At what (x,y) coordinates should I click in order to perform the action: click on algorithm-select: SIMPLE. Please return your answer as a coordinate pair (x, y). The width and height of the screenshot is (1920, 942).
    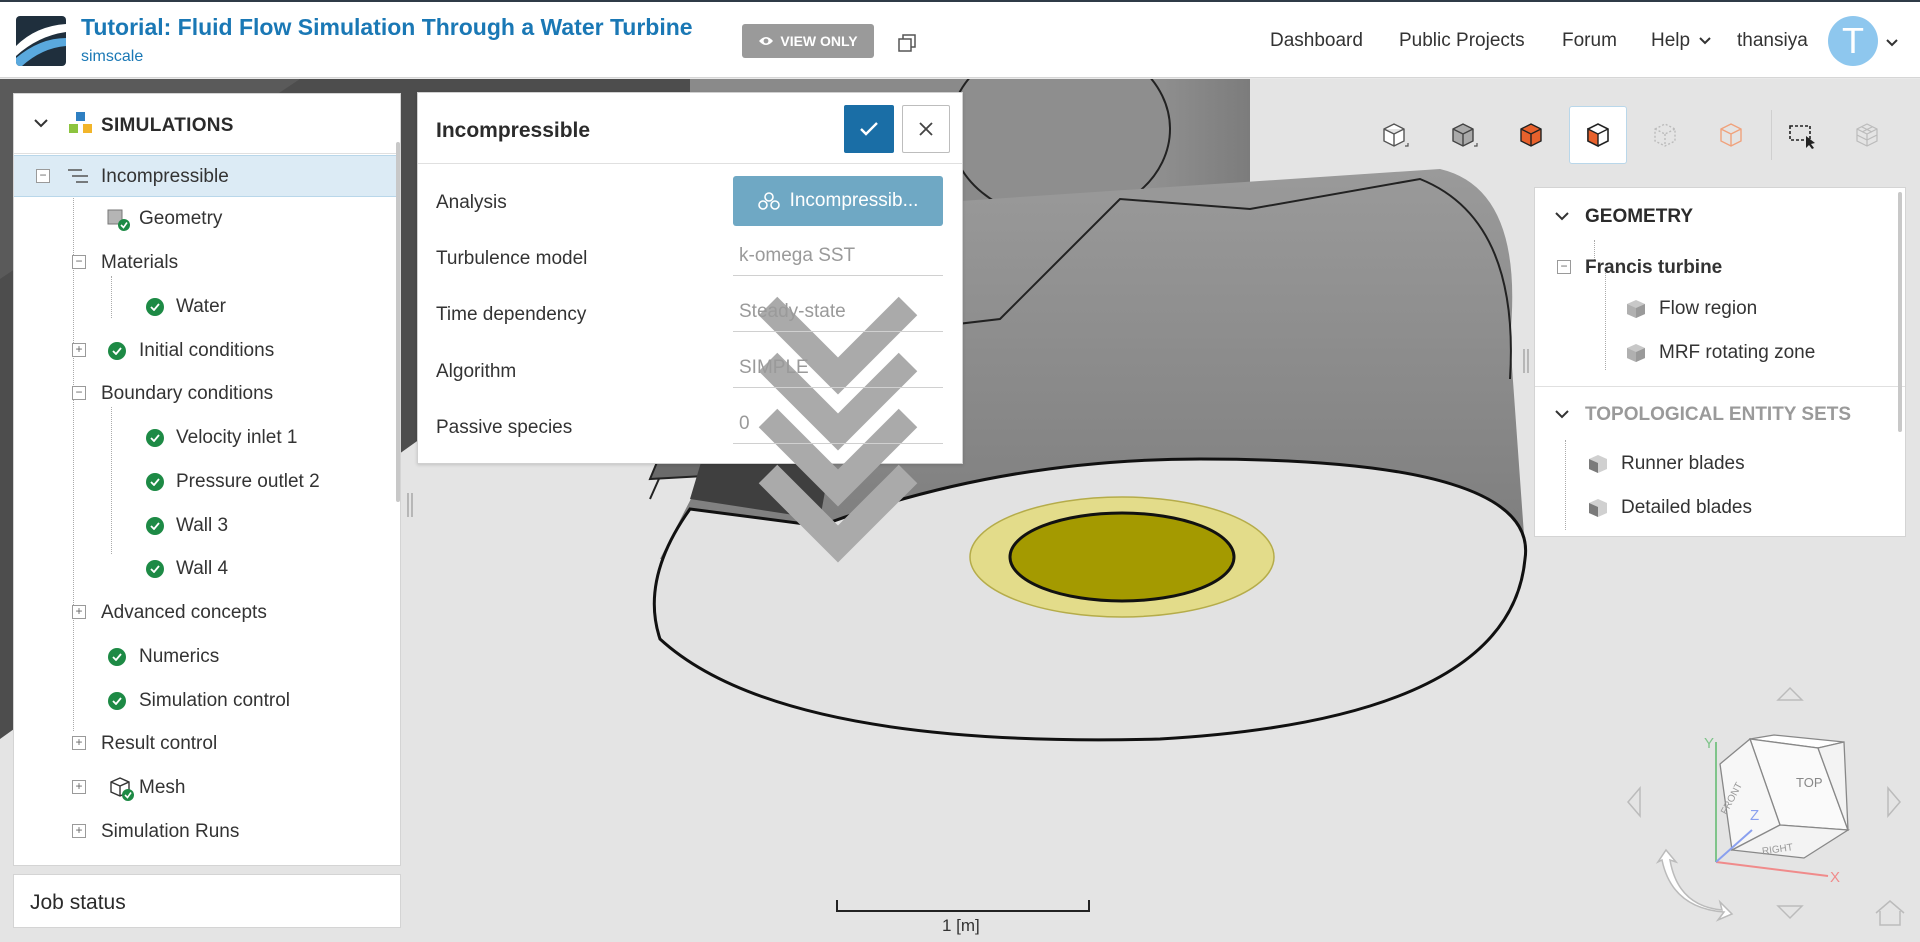
    Looking at the image, I should click on (838, 427).